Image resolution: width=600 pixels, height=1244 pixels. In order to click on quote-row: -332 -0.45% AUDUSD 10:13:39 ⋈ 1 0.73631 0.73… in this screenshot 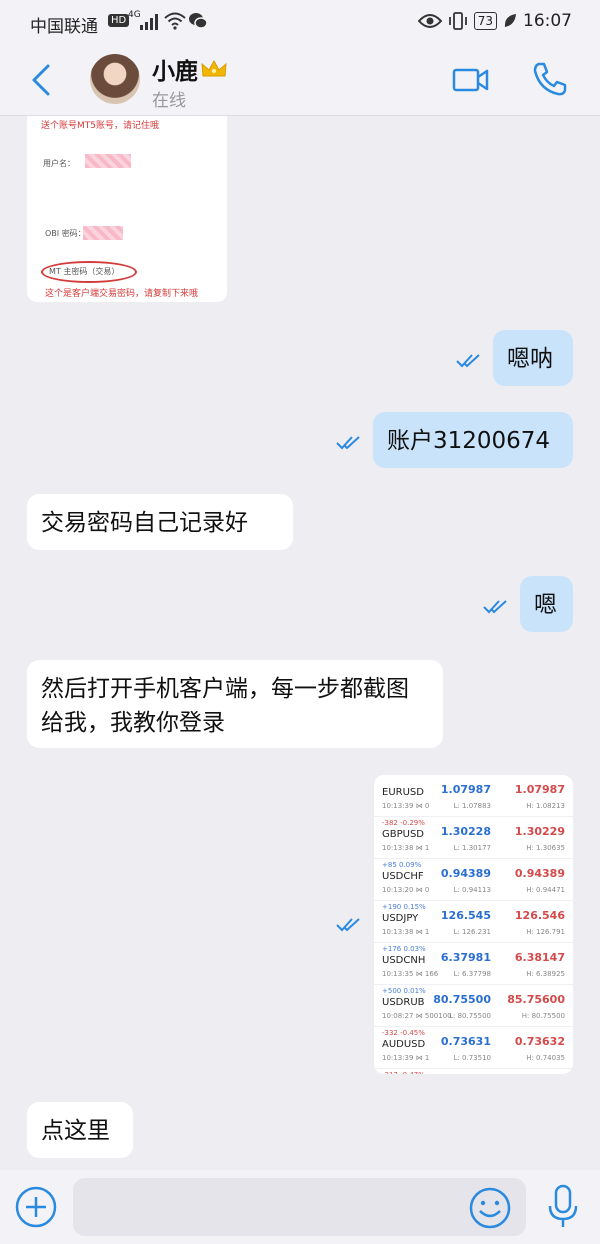, I will do `click(473, 1048)`.